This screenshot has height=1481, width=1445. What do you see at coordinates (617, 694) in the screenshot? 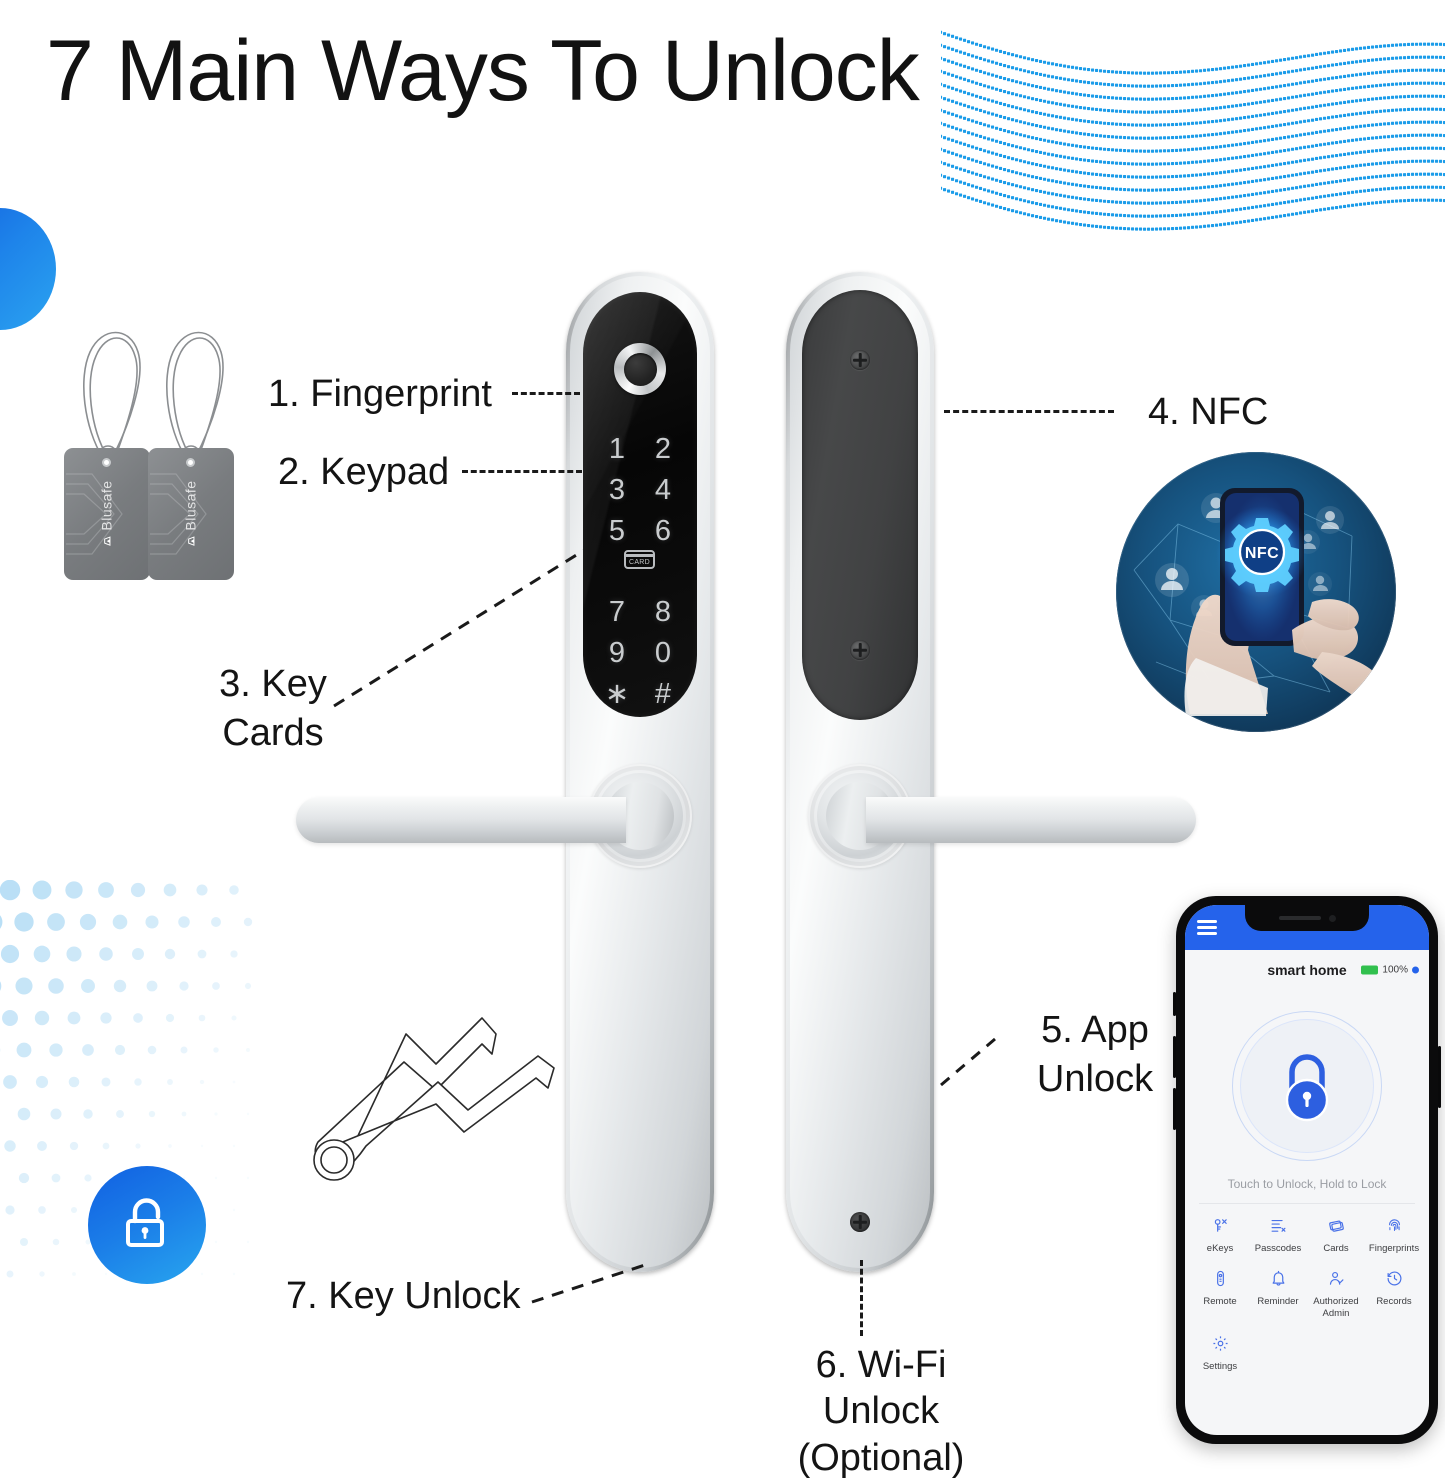
I see `keypad-key-∗: ∗` at bounding box center [617, 694].